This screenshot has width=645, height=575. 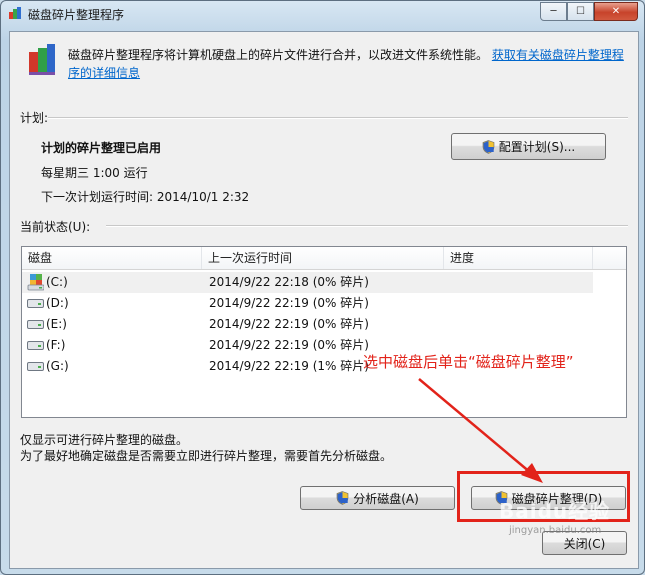 I want to click on disk-row: (D:) 2014/9/22 22:19 (0% 碎片), so click(x=307, y=303).